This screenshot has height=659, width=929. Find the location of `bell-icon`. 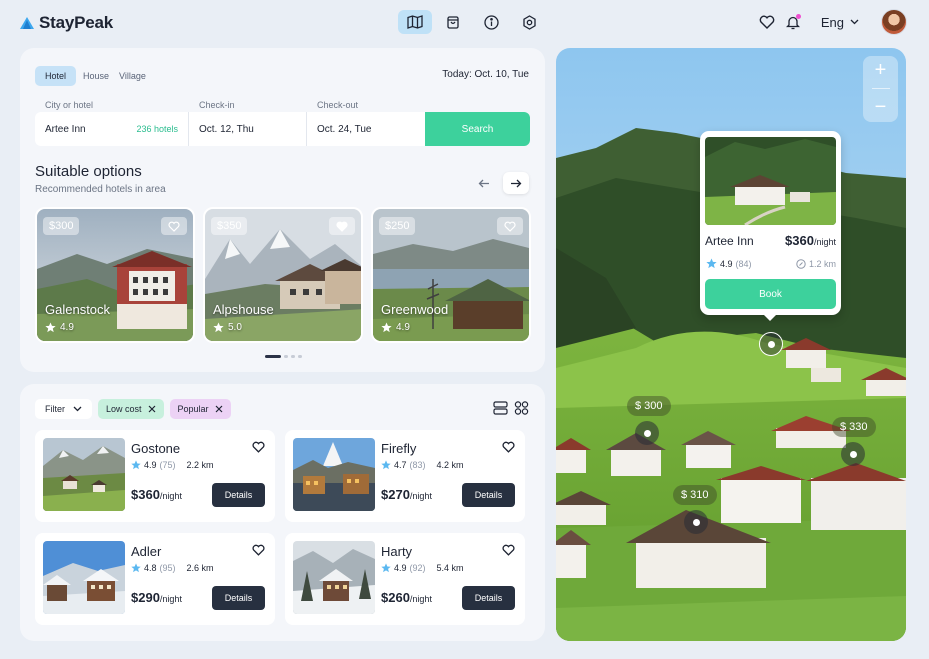

bell-icon is located at coordinates (793, 22).